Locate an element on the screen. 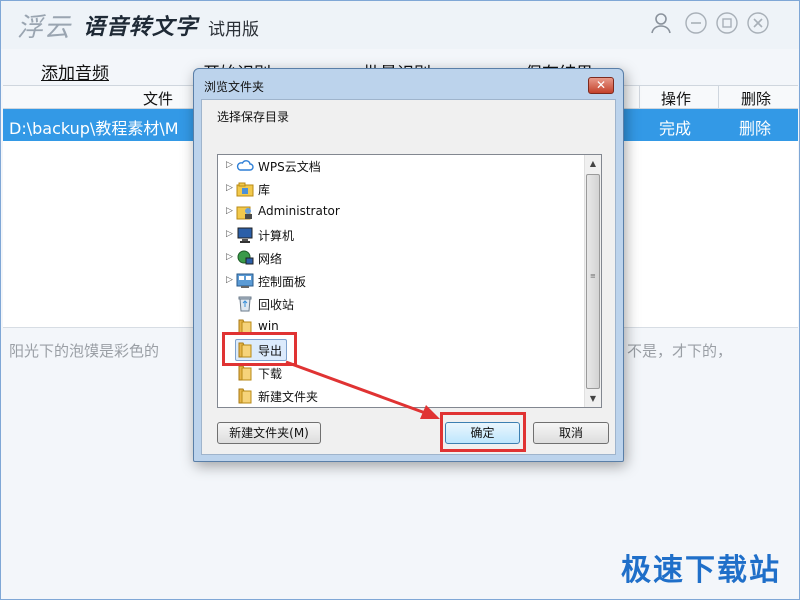  tree-item-label: WPS云文档 is located at coordinates (289, 167).